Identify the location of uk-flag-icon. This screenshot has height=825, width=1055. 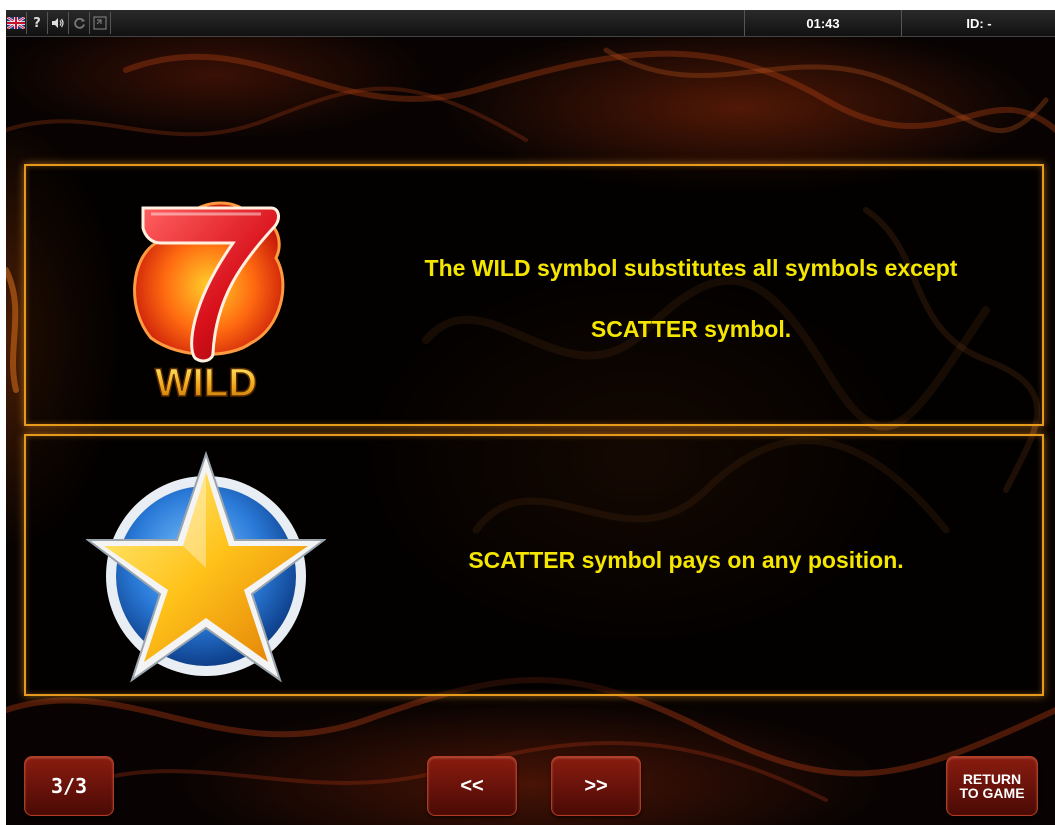
(16, 23).